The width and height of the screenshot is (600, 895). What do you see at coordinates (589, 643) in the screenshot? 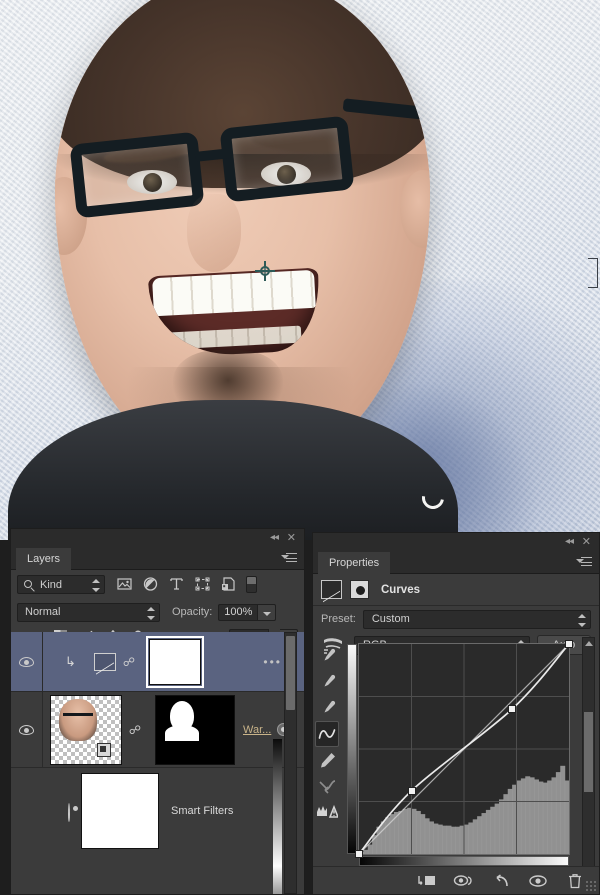
I see `scroll-up-arrow-icon` at bounding box center [589, 643].